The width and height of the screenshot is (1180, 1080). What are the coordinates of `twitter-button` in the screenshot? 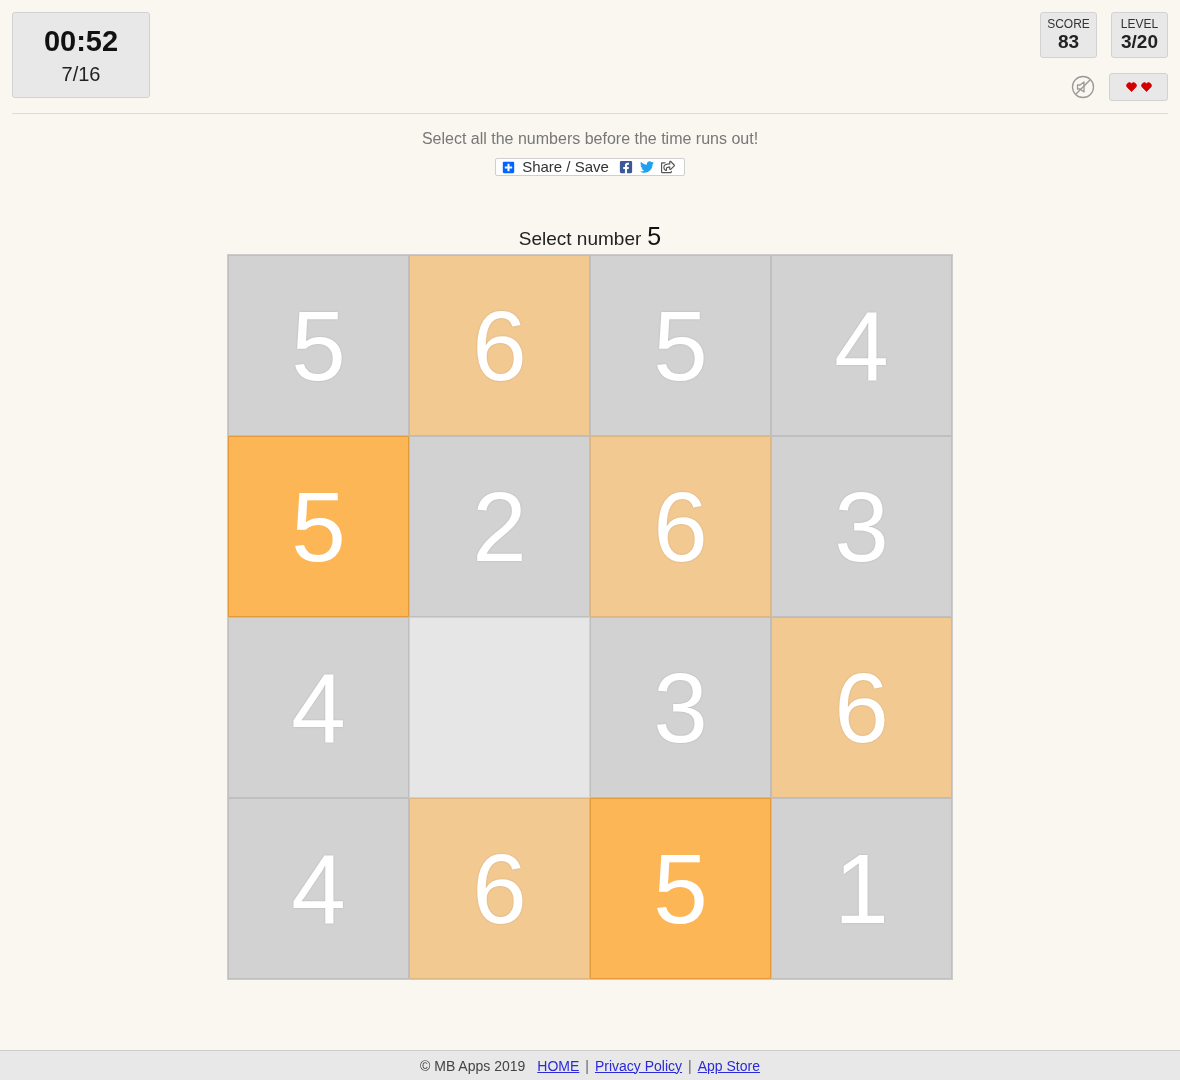 It's located at (646, 167).